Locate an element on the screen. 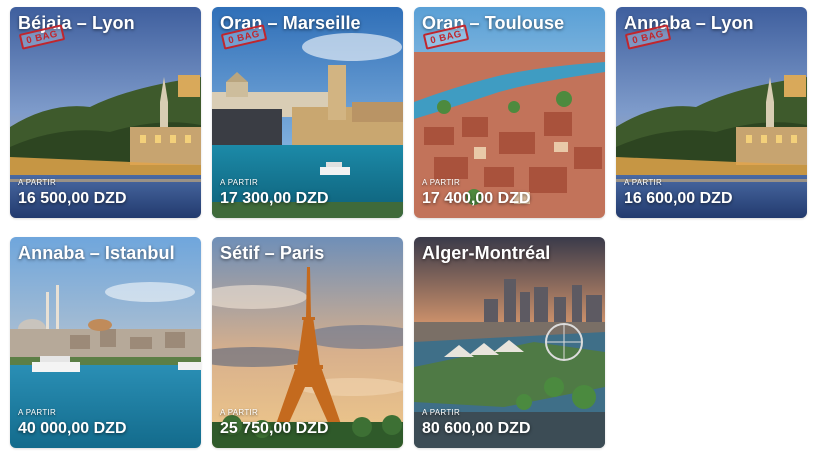 Image resolution: width=813 pixels, height=457 pixels. route-title: Annaba – Istanbul is located at coordinates (96, 253).